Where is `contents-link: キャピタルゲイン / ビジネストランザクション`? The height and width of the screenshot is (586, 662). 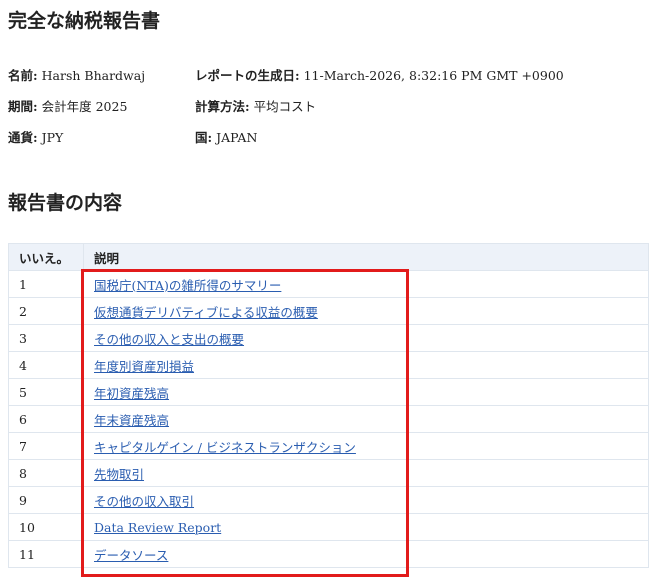
contents-link: キャピタルゲイン / ビジネストランザクション is located at coordinates (225, 447).